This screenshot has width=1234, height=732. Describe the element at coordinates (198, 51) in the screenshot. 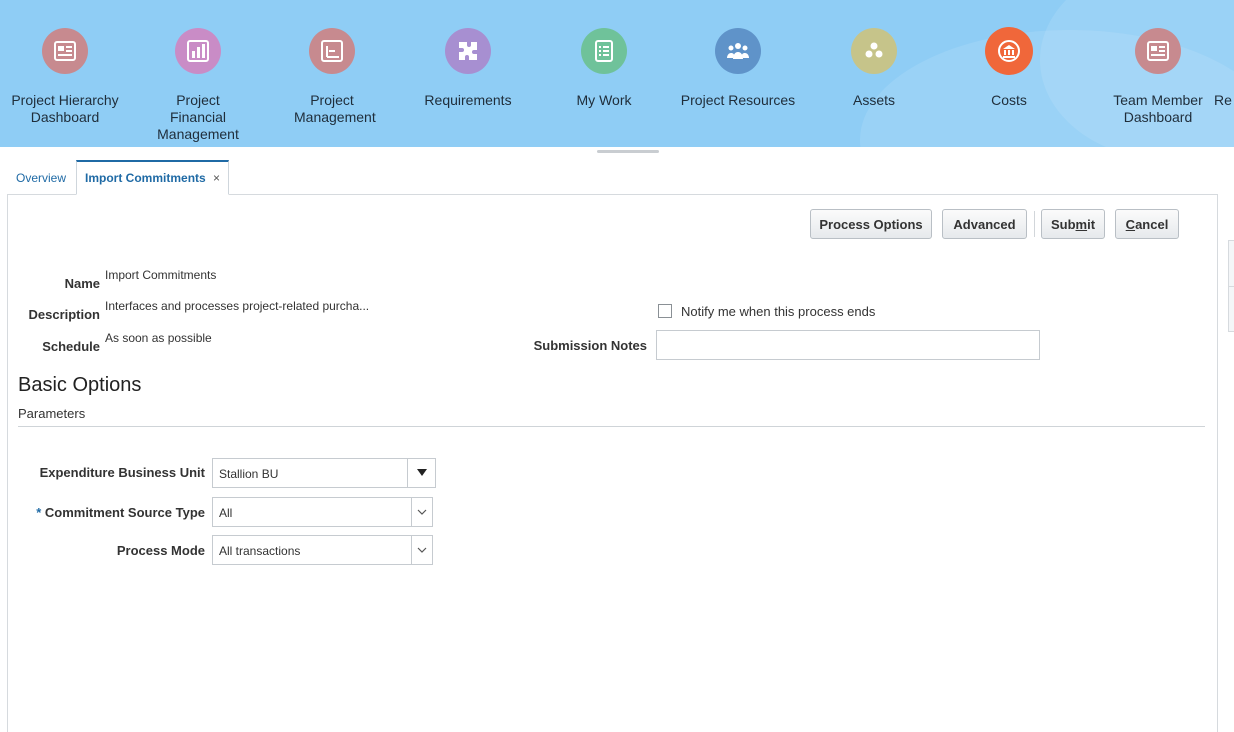

I see `bar-chart-icon` at that location.